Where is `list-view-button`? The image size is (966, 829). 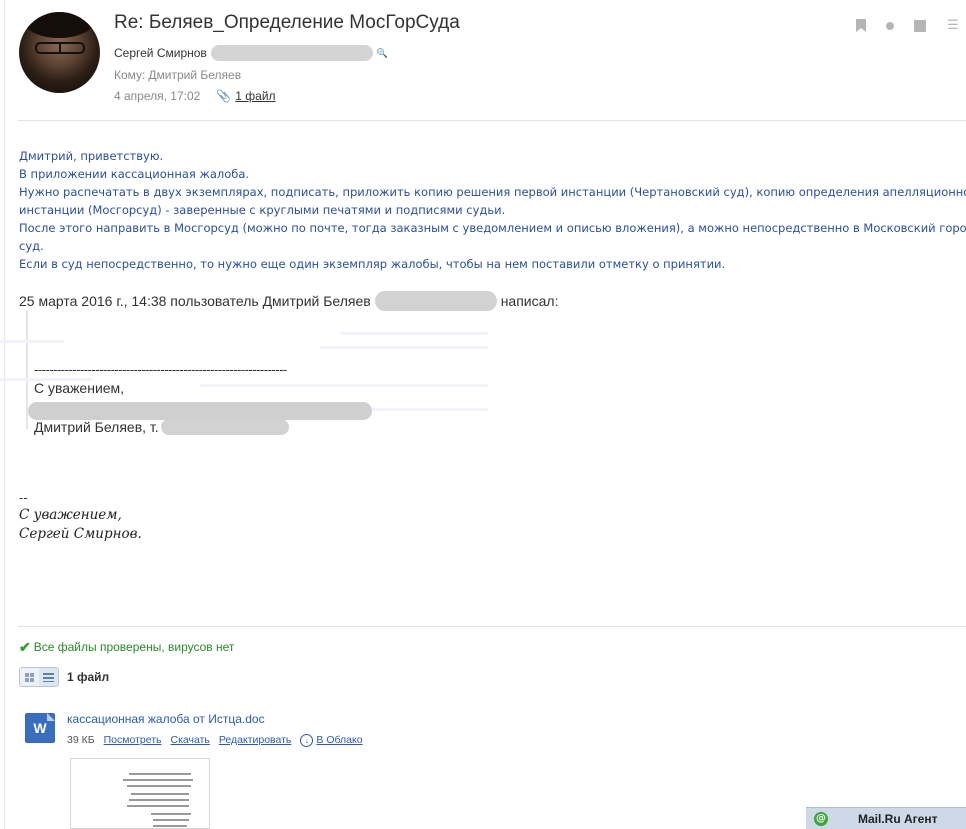 list-view-button is located at coordinates (48, 677).